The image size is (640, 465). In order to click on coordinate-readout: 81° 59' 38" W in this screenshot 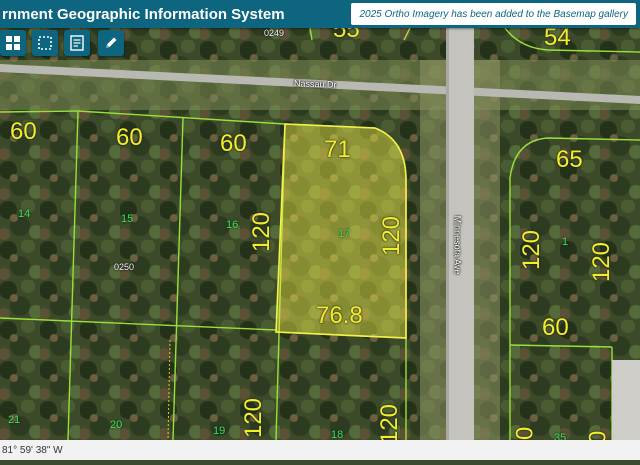, I will do `click(320, 450)`.